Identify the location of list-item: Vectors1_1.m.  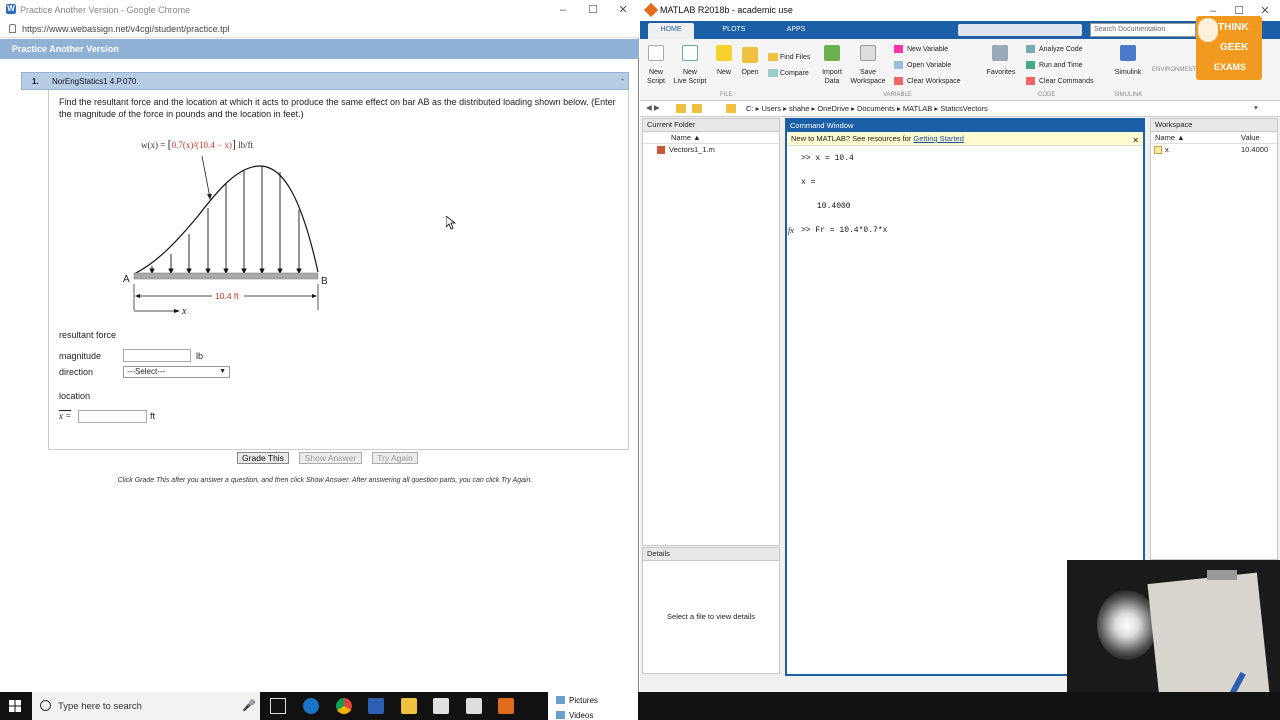
(711, 150).